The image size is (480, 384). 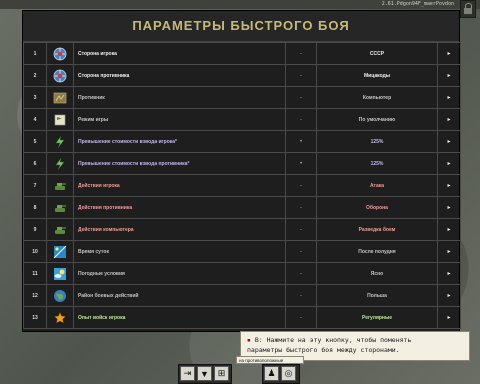 I want to click on weather-icon, so click(x=60, y=273).